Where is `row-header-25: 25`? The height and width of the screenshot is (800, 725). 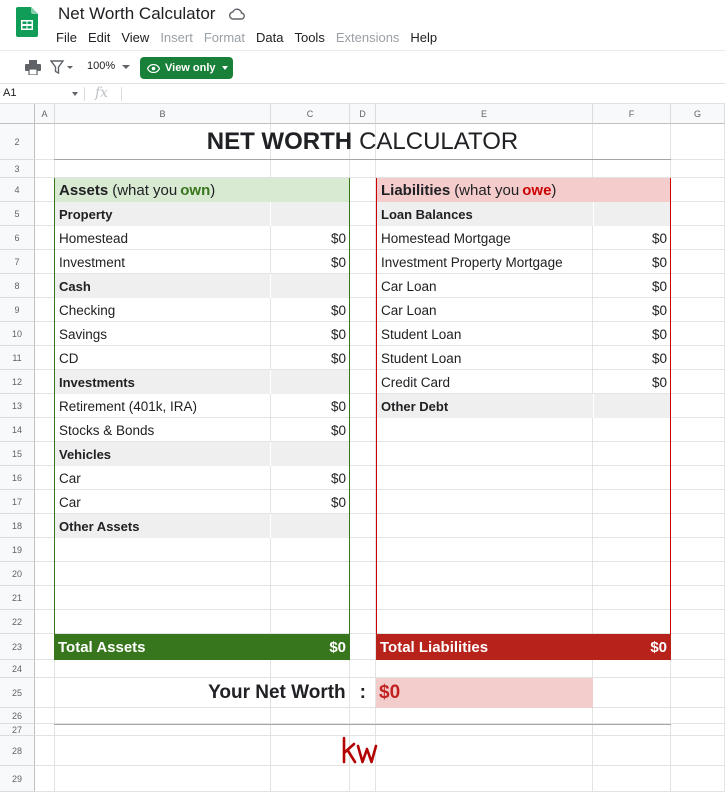 row-header-25: 25 is located at coordinates (17, 693).